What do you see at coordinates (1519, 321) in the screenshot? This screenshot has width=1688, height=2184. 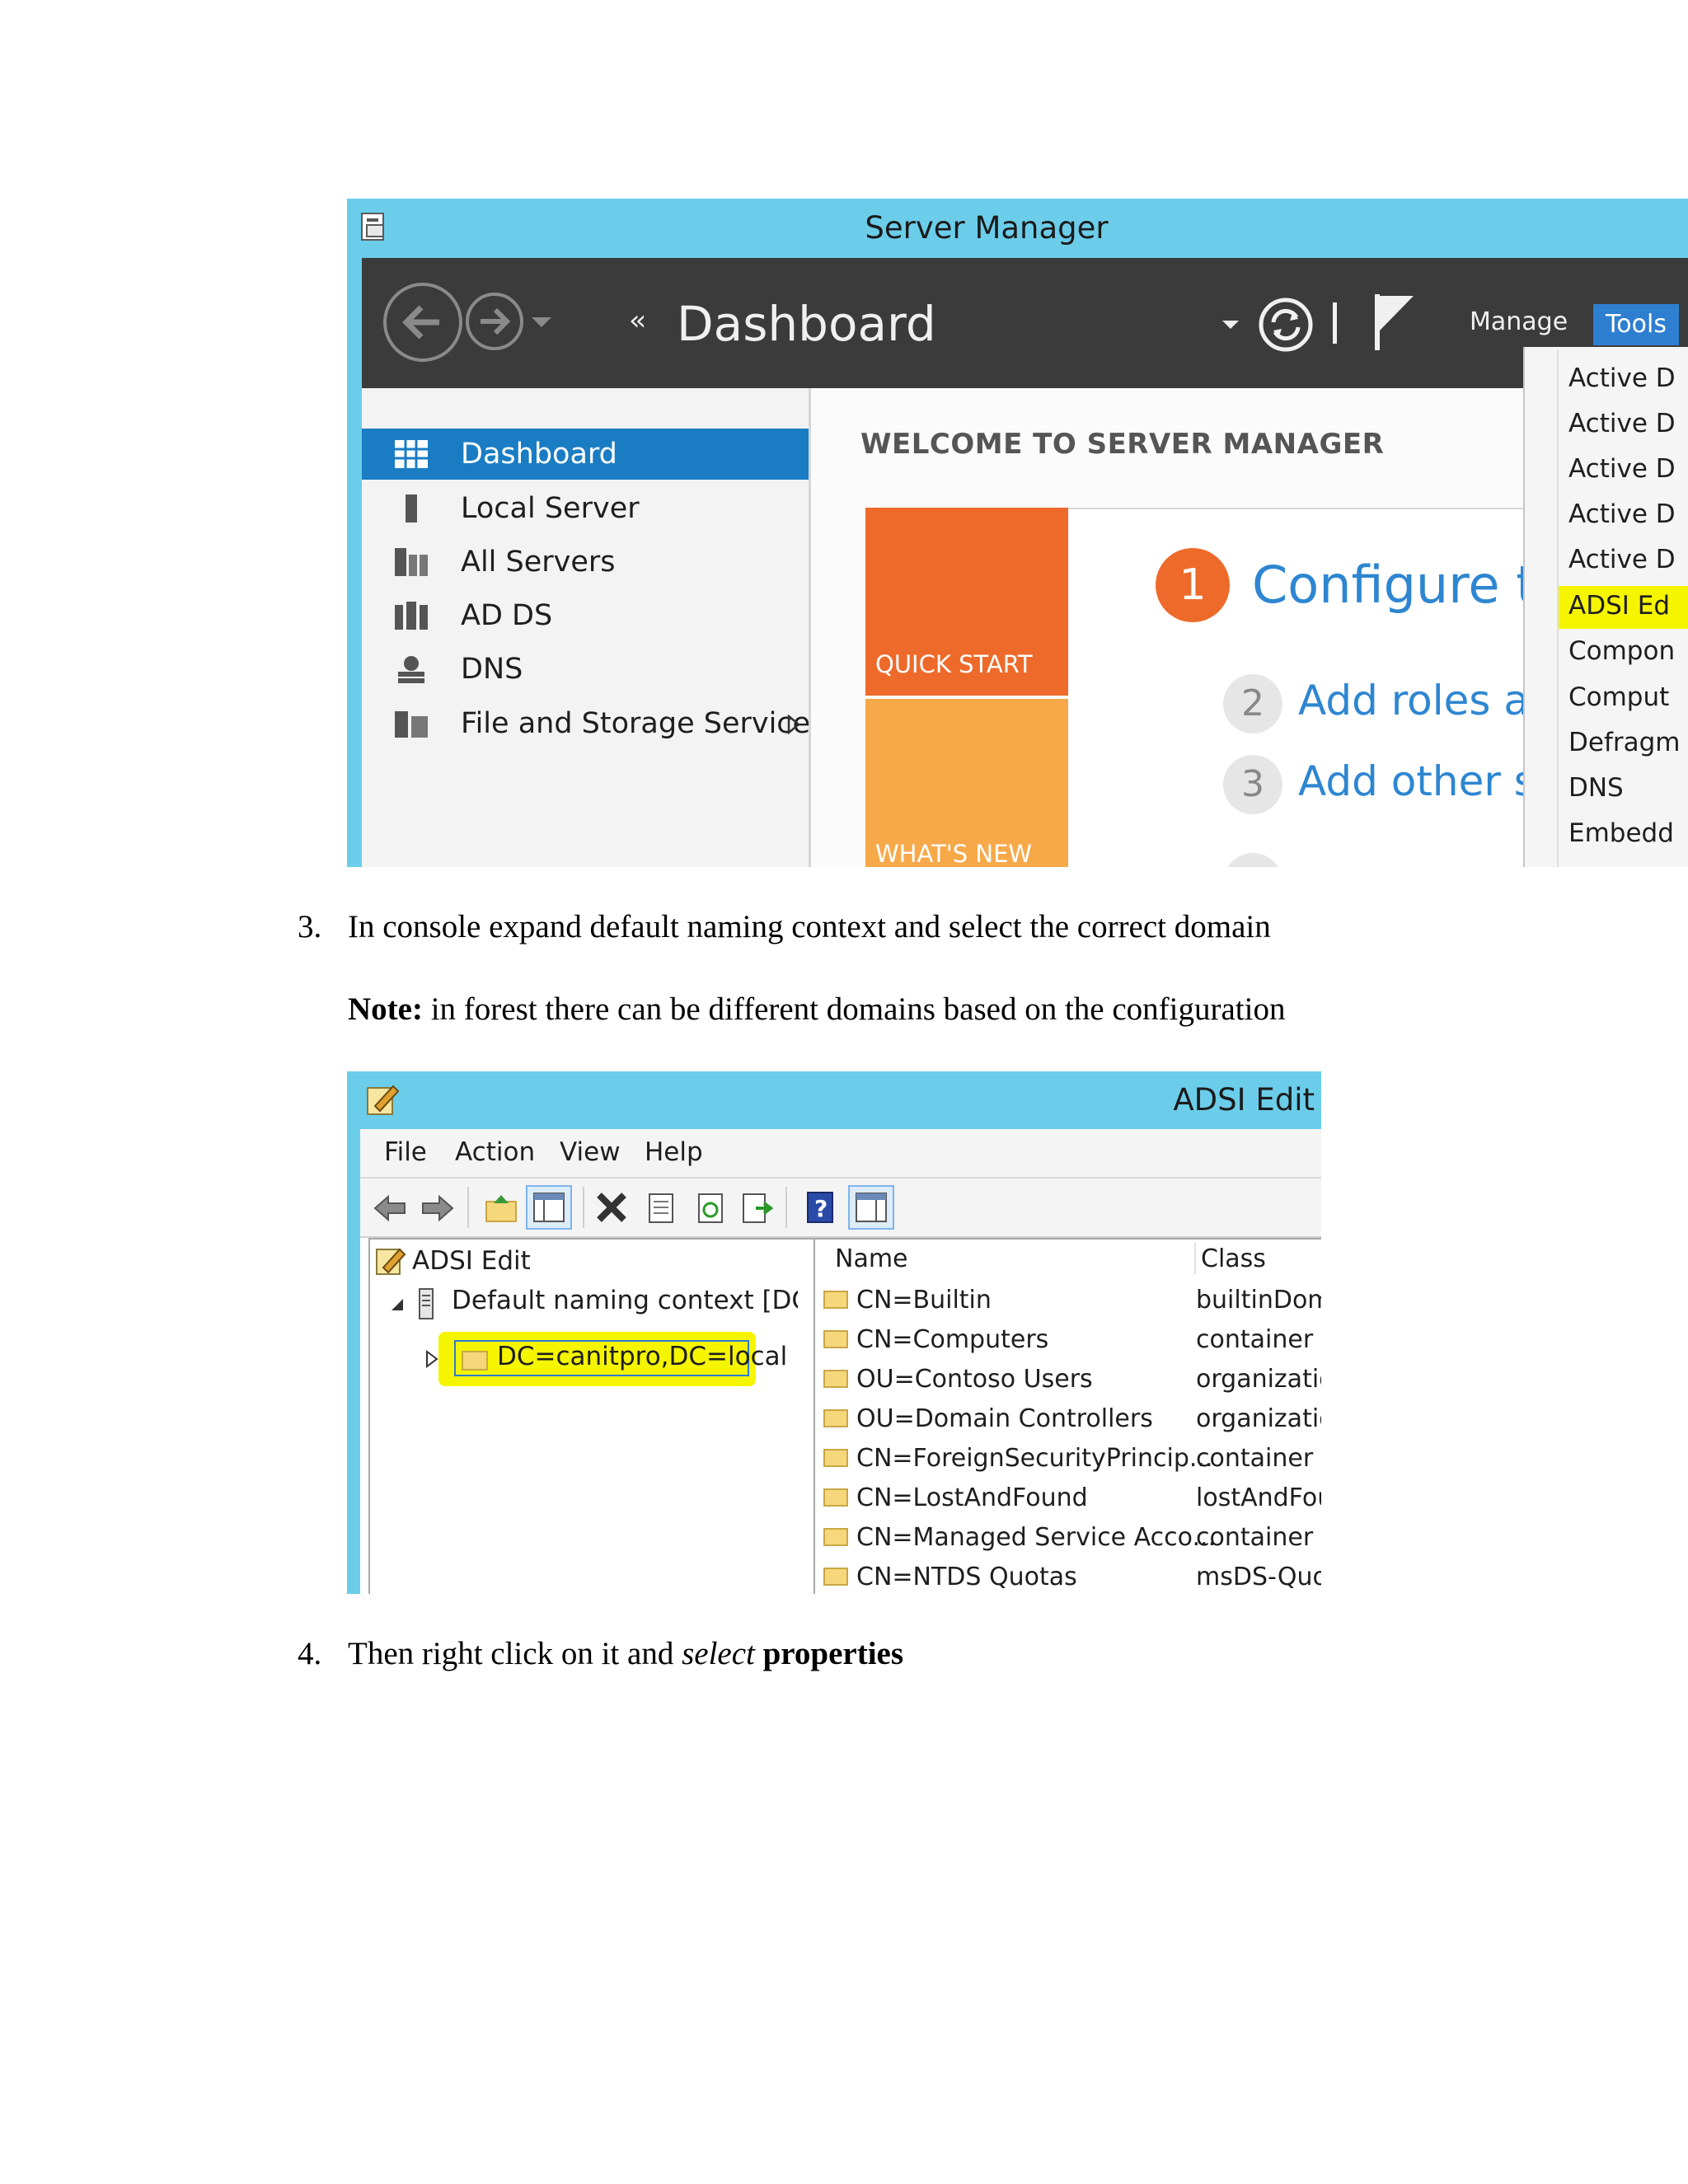 I see `manage-menu: Manage` at bounding box center [1519, 321].